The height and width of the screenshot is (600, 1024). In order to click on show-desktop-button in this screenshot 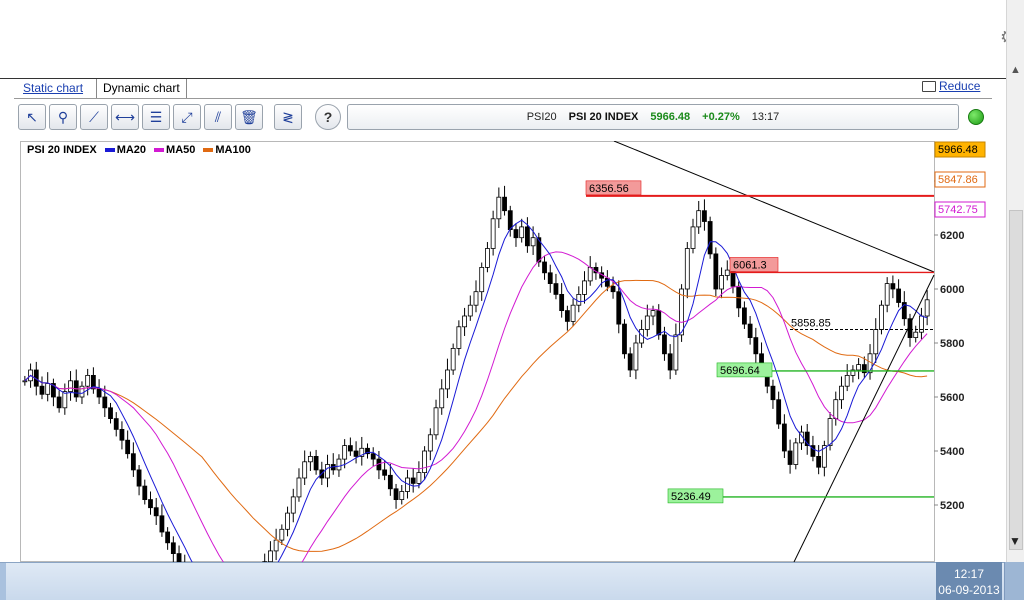, I will do `click(1014, 581)`.